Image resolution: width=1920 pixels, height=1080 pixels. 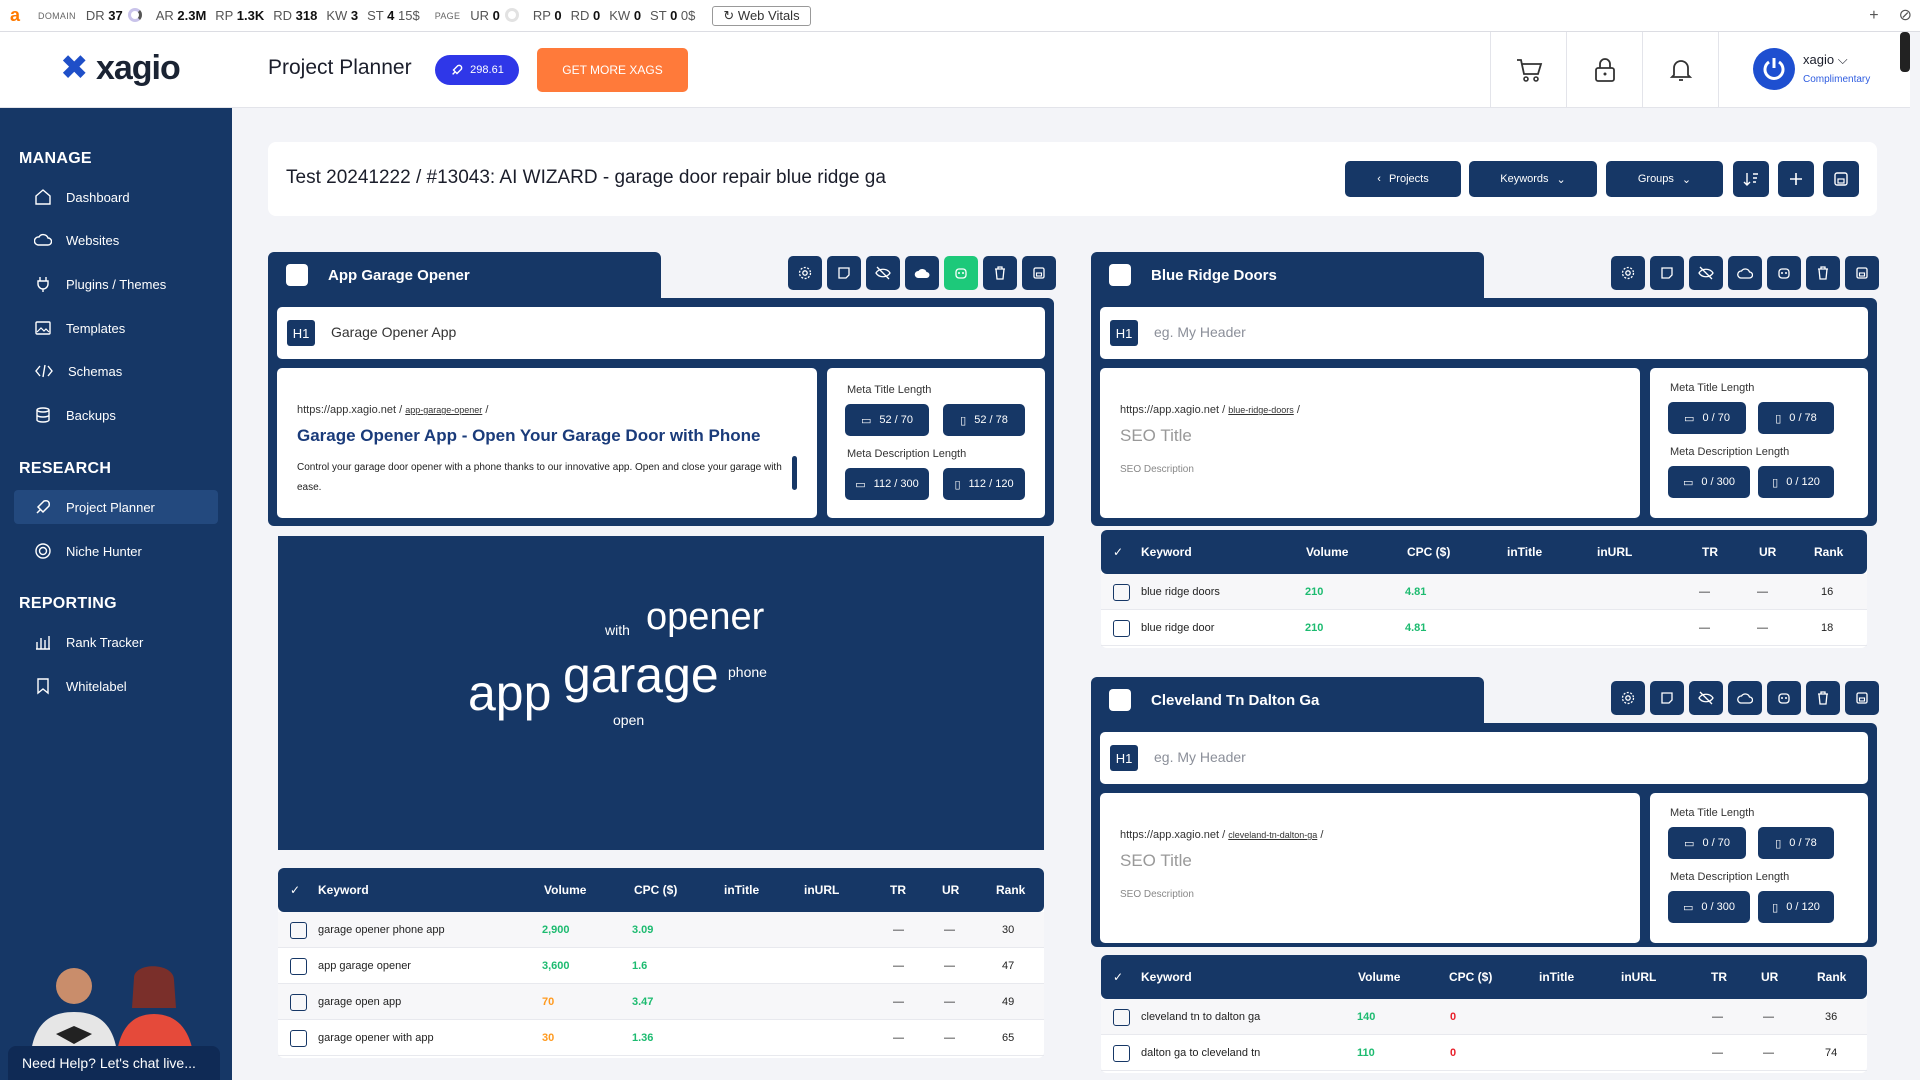 I want to click on sidebar-item-whitelabel: Whitelabel, so click(x=116, y=686).